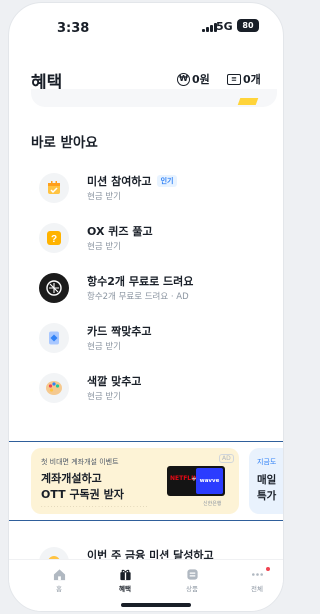 Image resolution: width=320 pixels, height=614 pixels. Describe the element at coordinates (82, 494) in the screenshot. I see `promo-headline-2: OTT 구독권 받자` at that location.